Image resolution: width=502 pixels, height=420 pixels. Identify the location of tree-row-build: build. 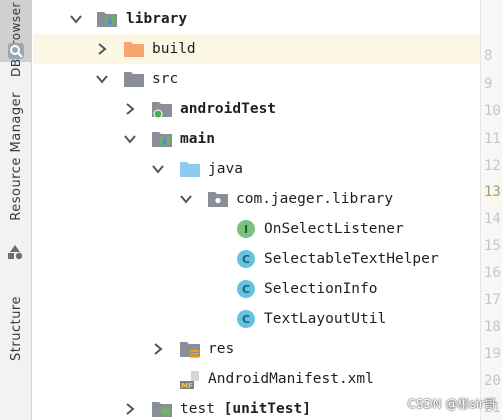
(256, 49).